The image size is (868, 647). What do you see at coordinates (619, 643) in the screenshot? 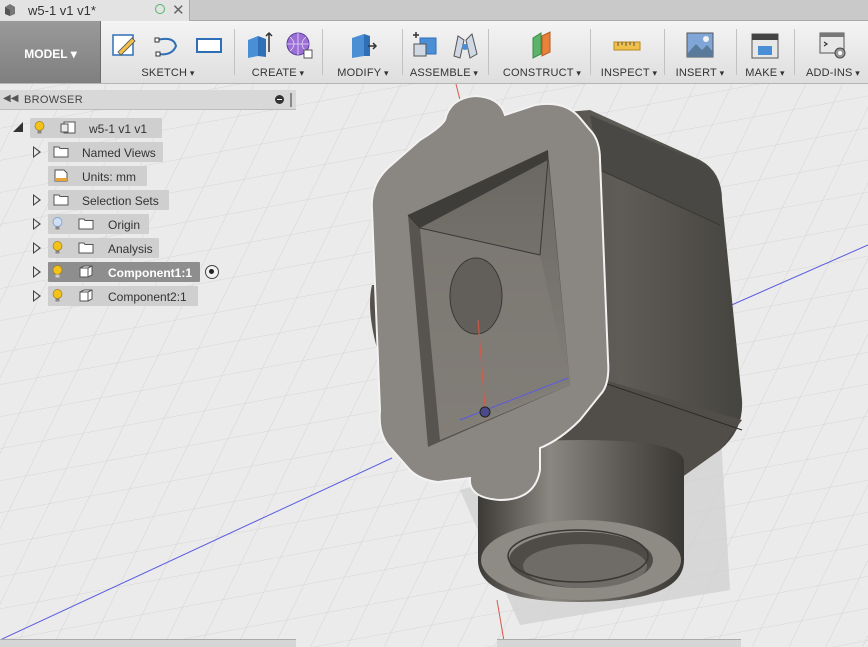
I see `navigation-bar` at bounding box center [619, 643].